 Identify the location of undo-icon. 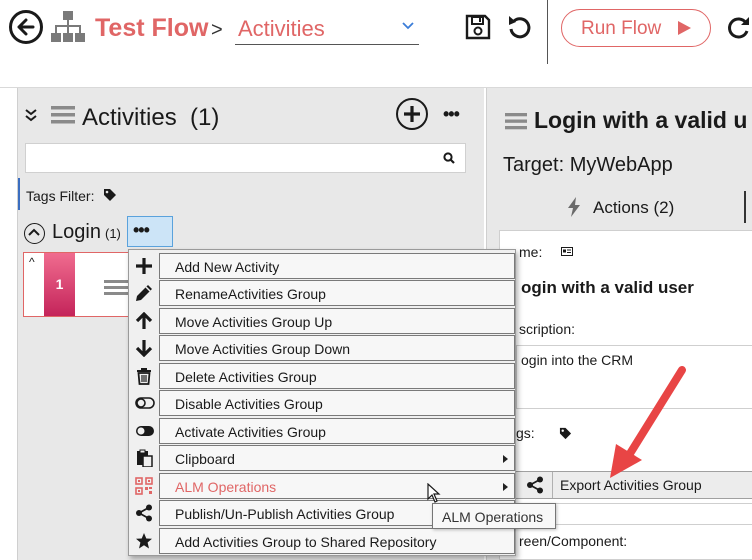
(520, 27).